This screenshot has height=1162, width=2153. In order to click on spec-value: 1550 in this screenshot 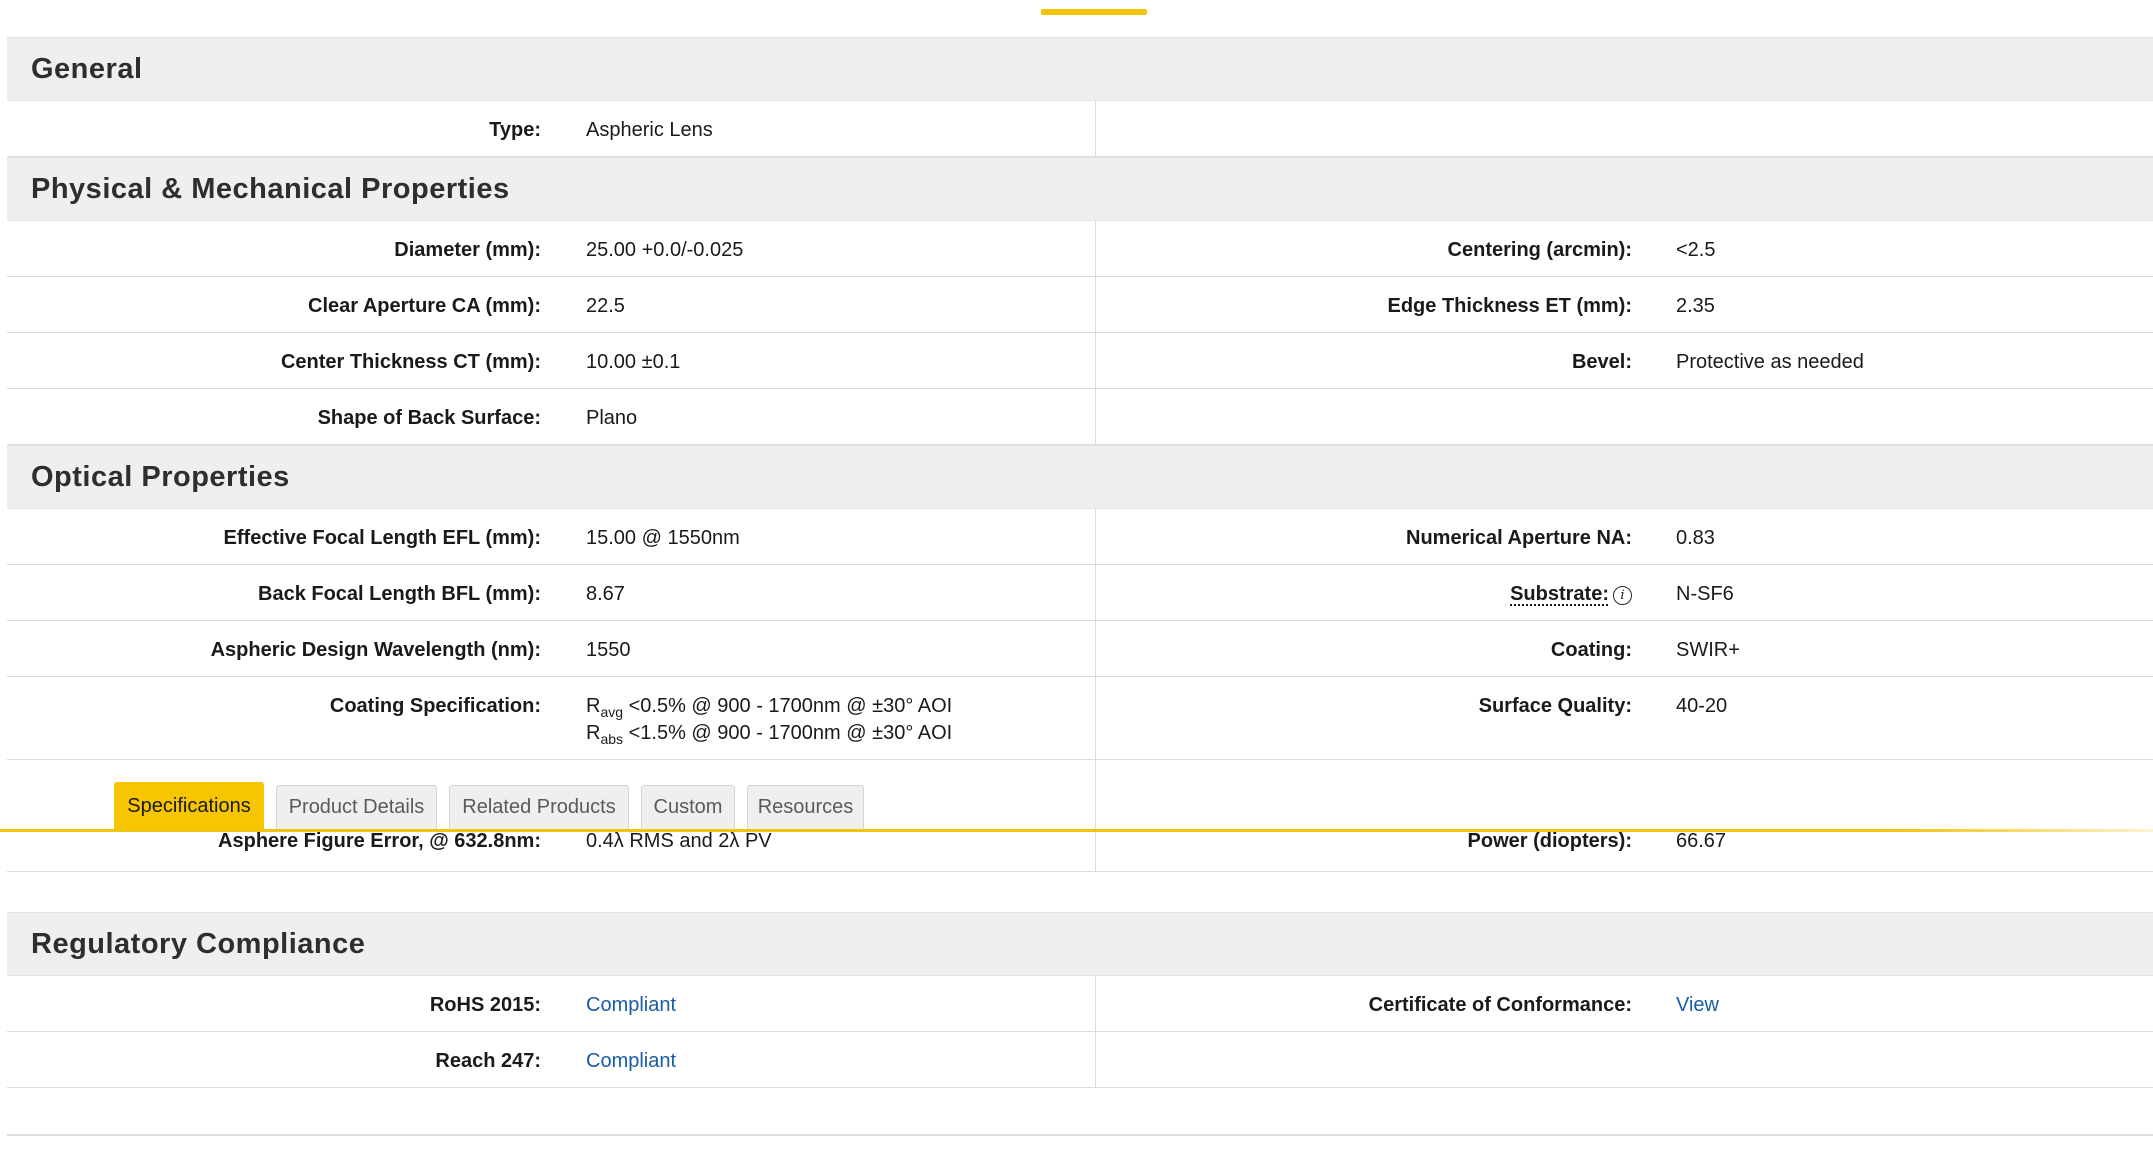, I will do `click(608, 650)`.